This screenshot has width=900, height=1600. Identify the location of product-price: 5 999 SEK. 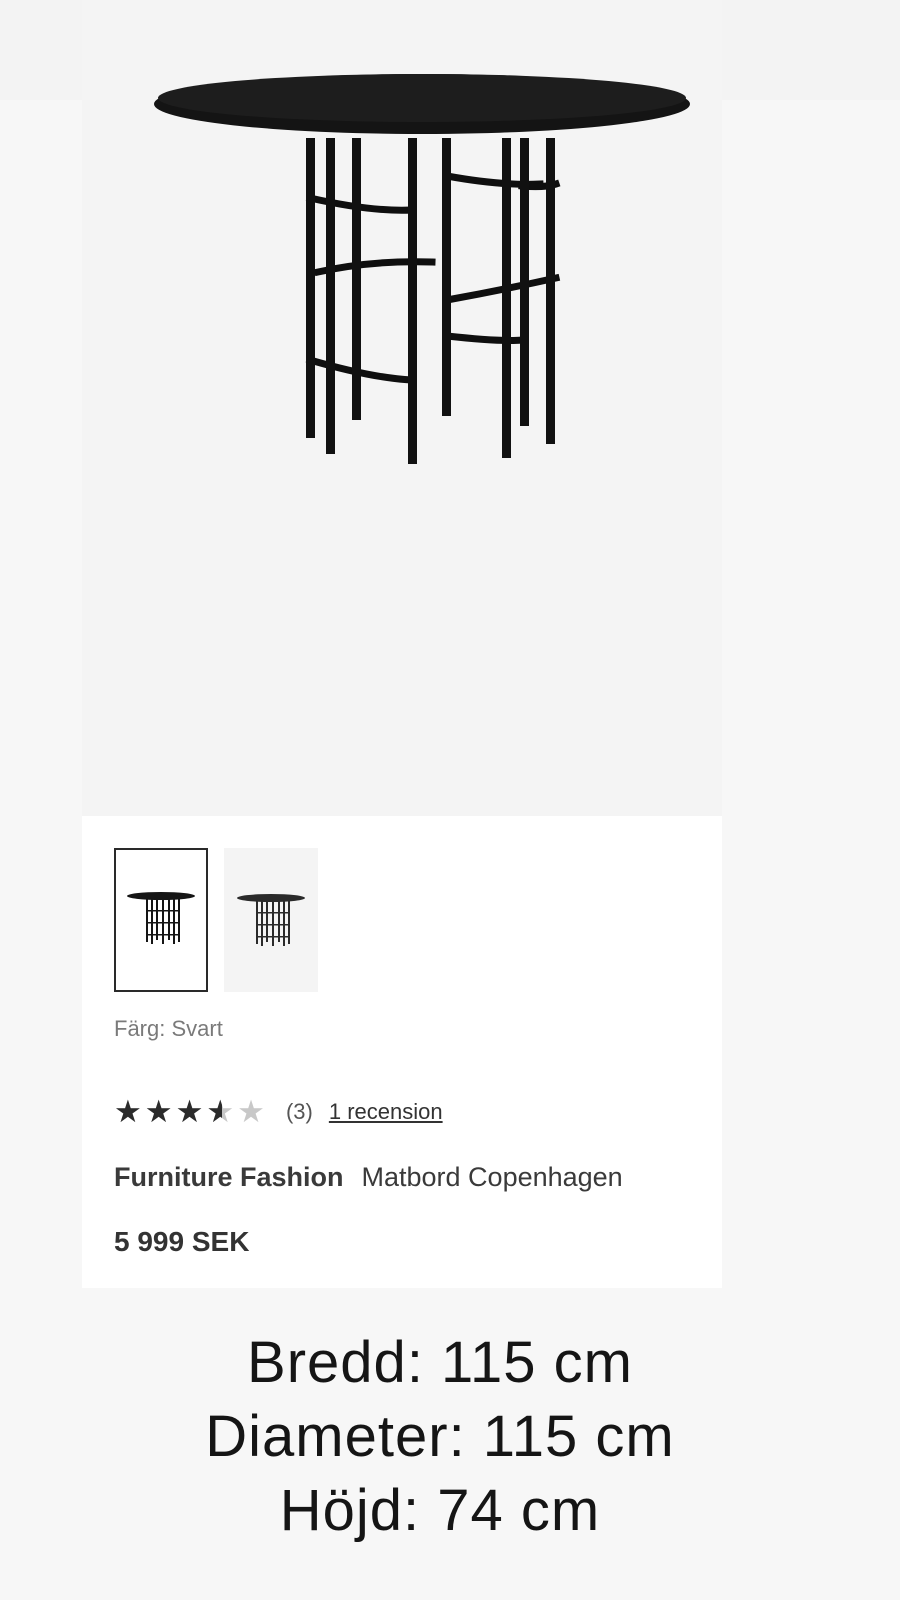
(182, 1241).